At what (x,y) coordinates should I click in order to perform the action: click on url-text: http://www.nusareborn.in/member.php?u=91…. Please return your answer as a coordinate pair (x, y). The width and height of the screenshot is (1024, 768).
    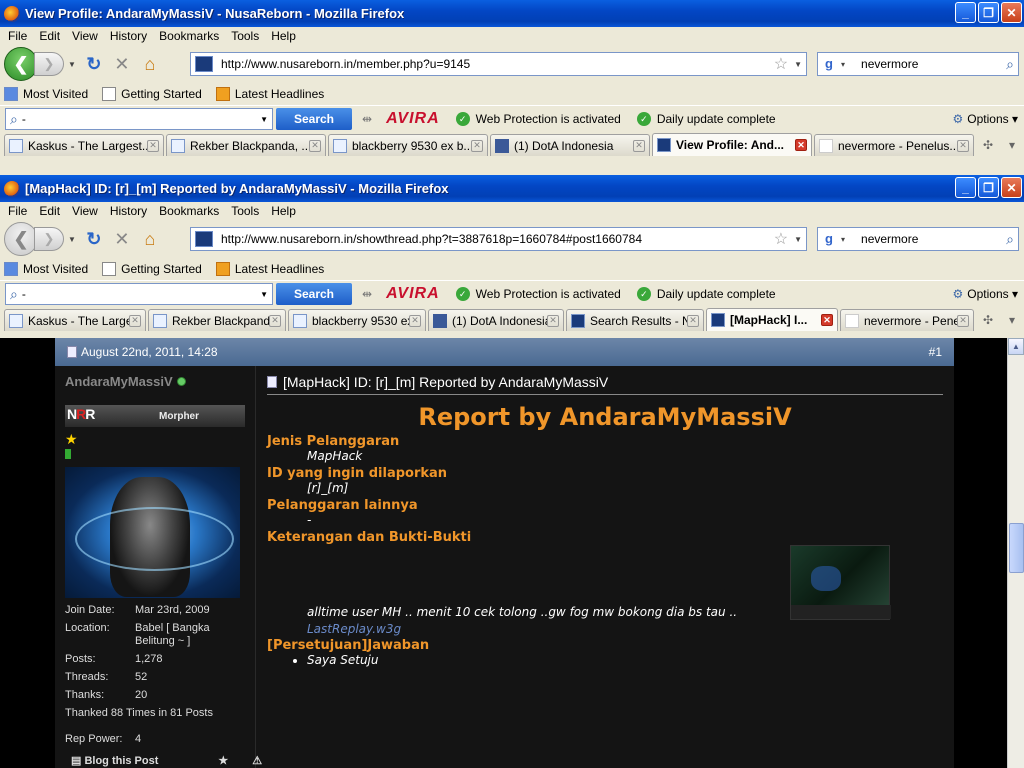
    Looking at the image, I should click on (497, 64).